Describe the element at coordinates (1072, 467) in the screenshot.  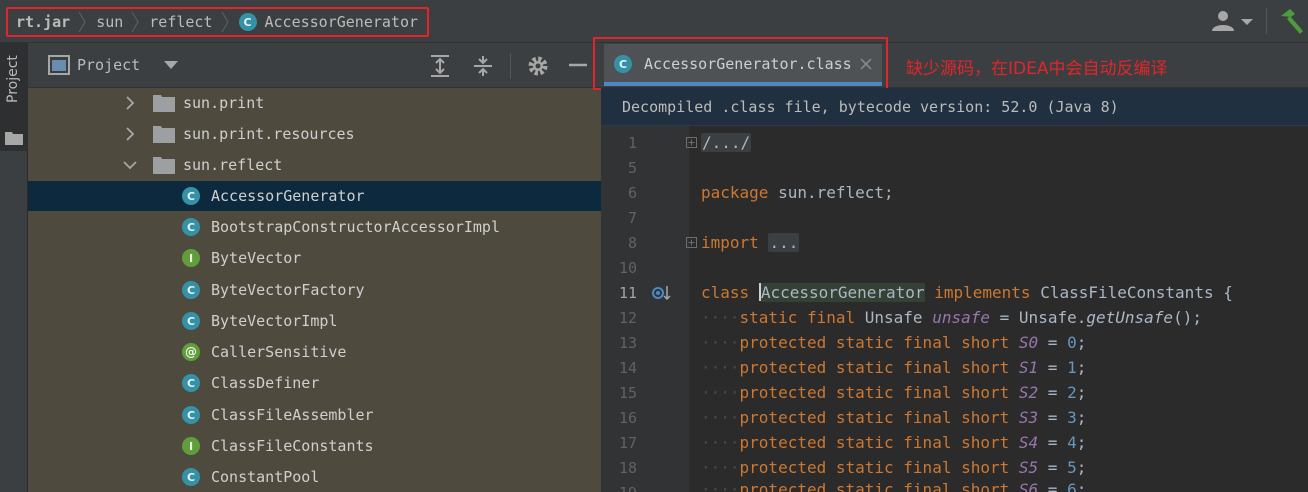
I see `code-number: 5` at that location.